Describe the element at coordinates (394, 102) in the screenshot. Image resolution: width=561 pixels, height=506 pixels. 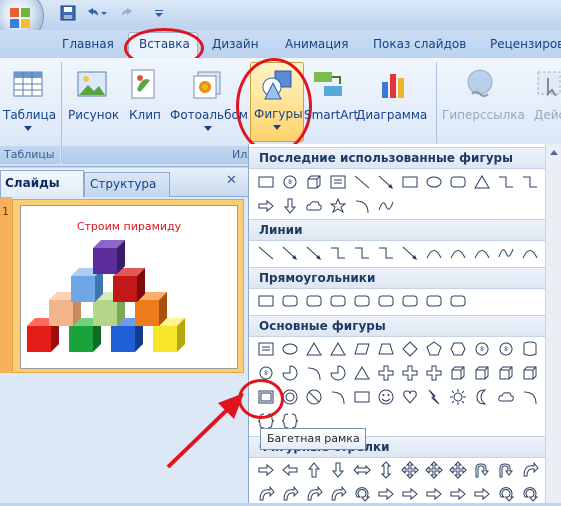
I see `chart-button: Диаграмма` at that location.